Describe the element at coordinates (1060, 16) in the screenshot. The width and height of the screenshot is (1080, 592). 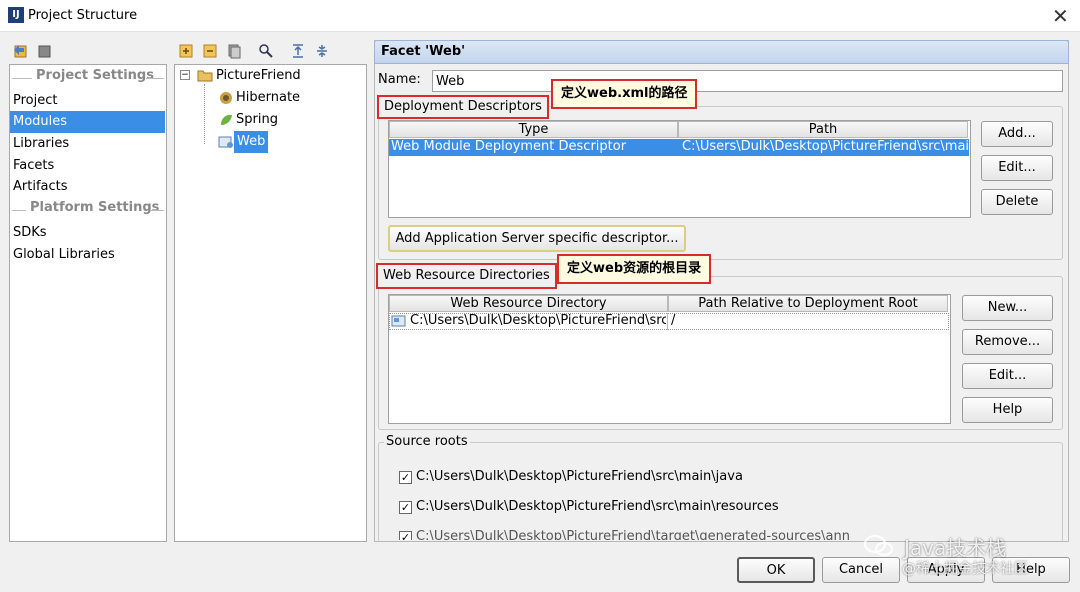
I see `close-icon: ✕` at that location.